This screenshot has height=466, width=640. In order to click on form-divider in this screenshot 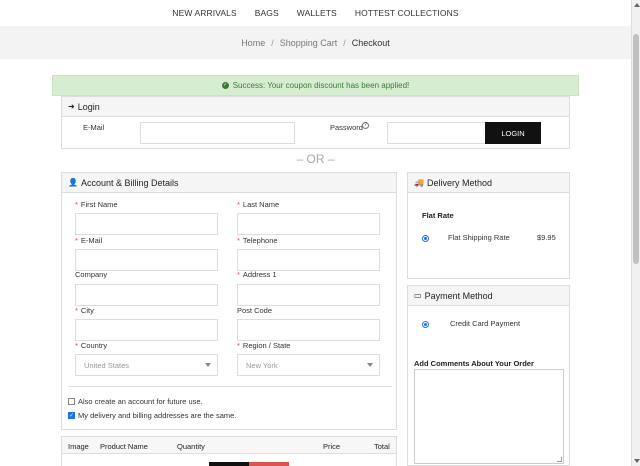, I will do `click(230, 386)`.